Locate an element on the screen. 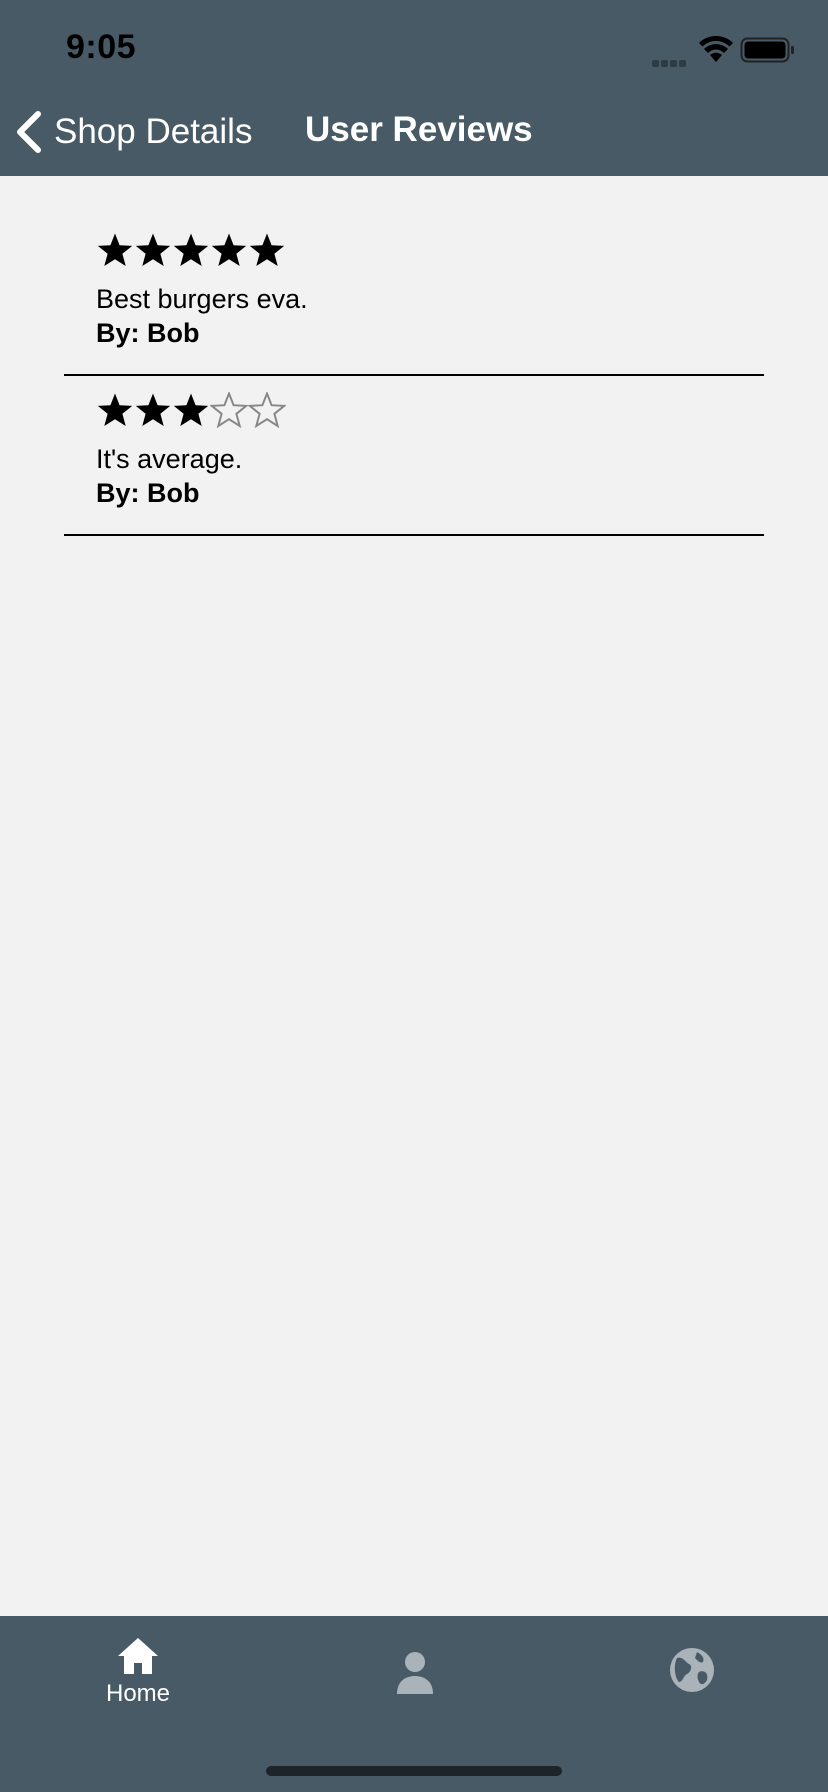  home-icon is located at coordinates (138, 1656).